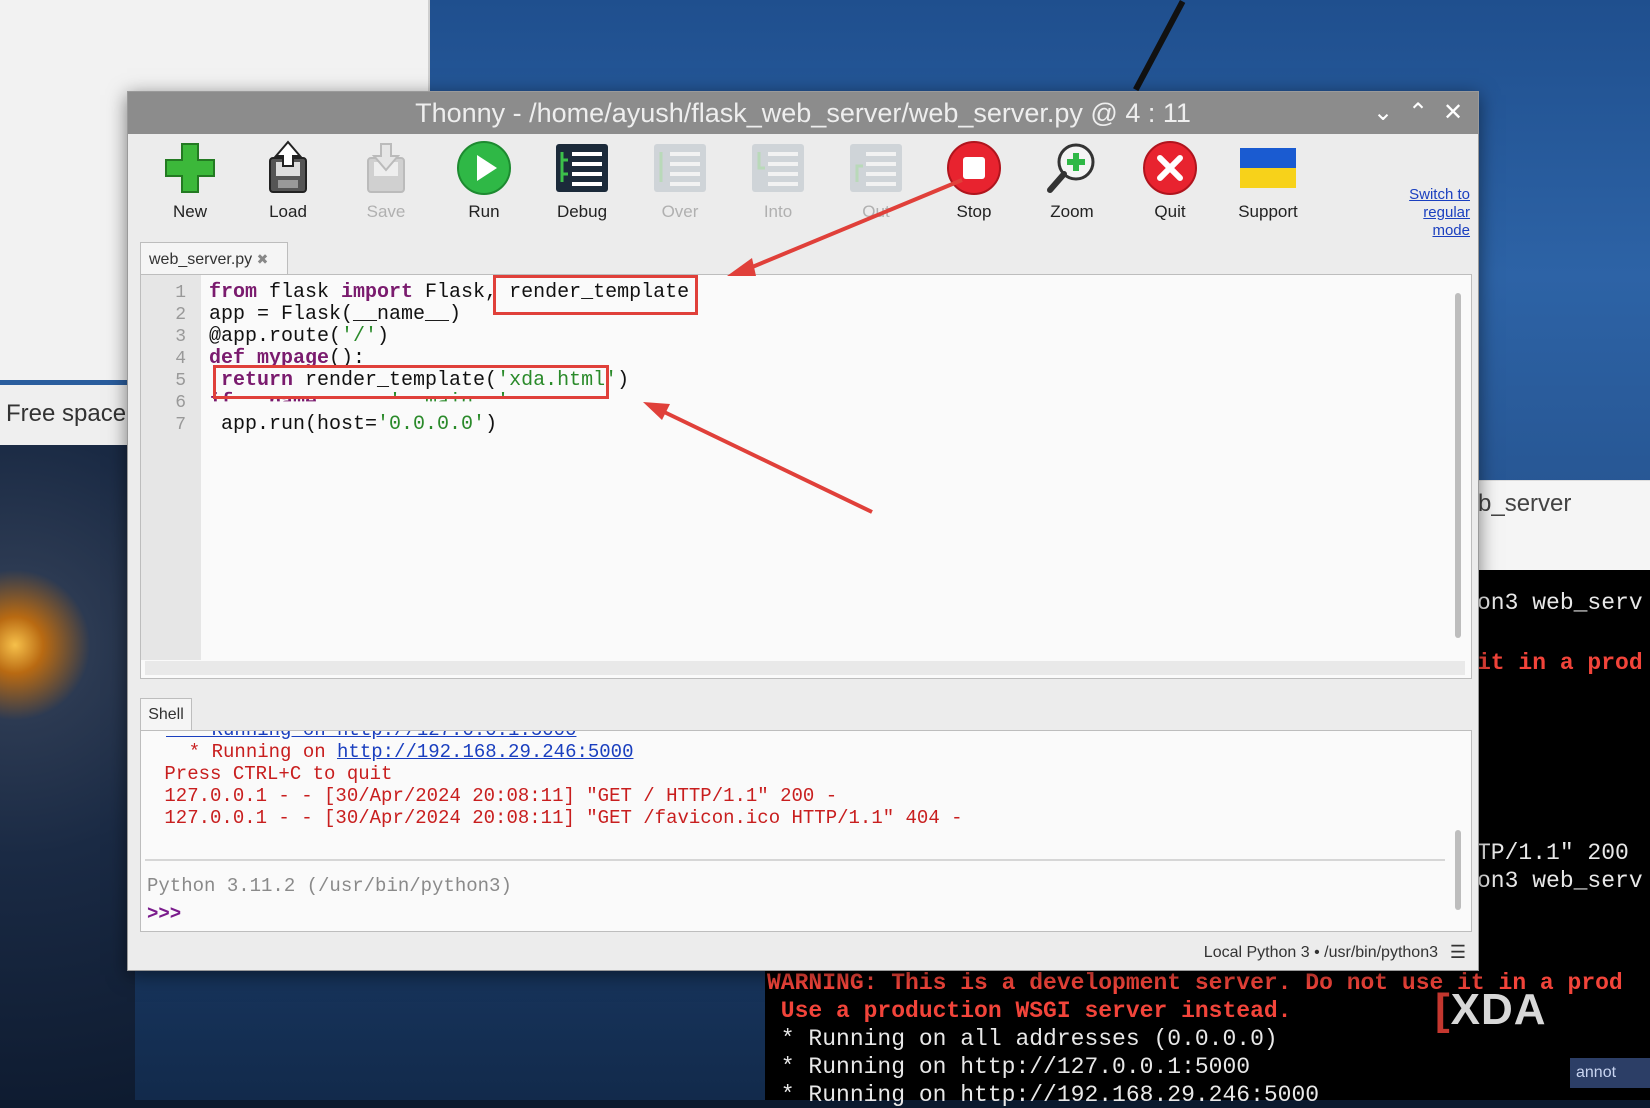 This screenshot has height=1108, width=1650. I want to click on shell-running-line: * Running on http://192.168.29.246:5000, so click(400, 752).